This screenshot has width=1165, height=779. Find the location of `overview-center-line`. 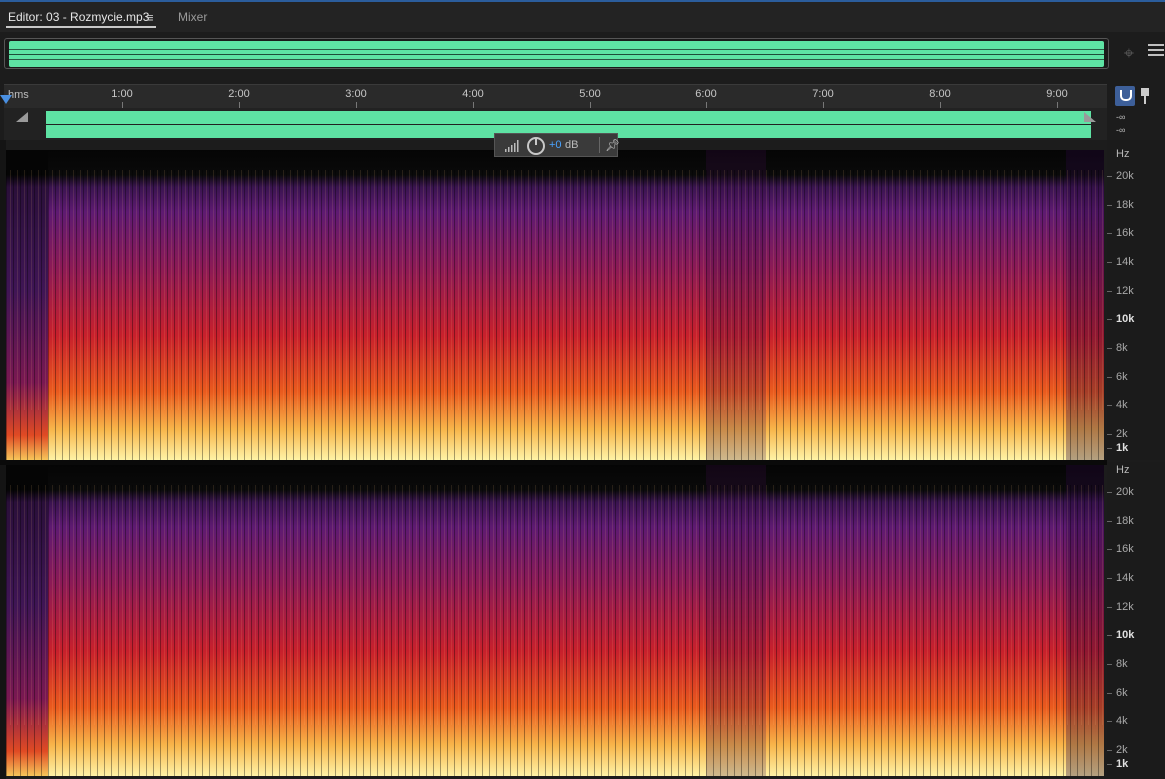

overview-center-line is located at coordinates (556, 54).